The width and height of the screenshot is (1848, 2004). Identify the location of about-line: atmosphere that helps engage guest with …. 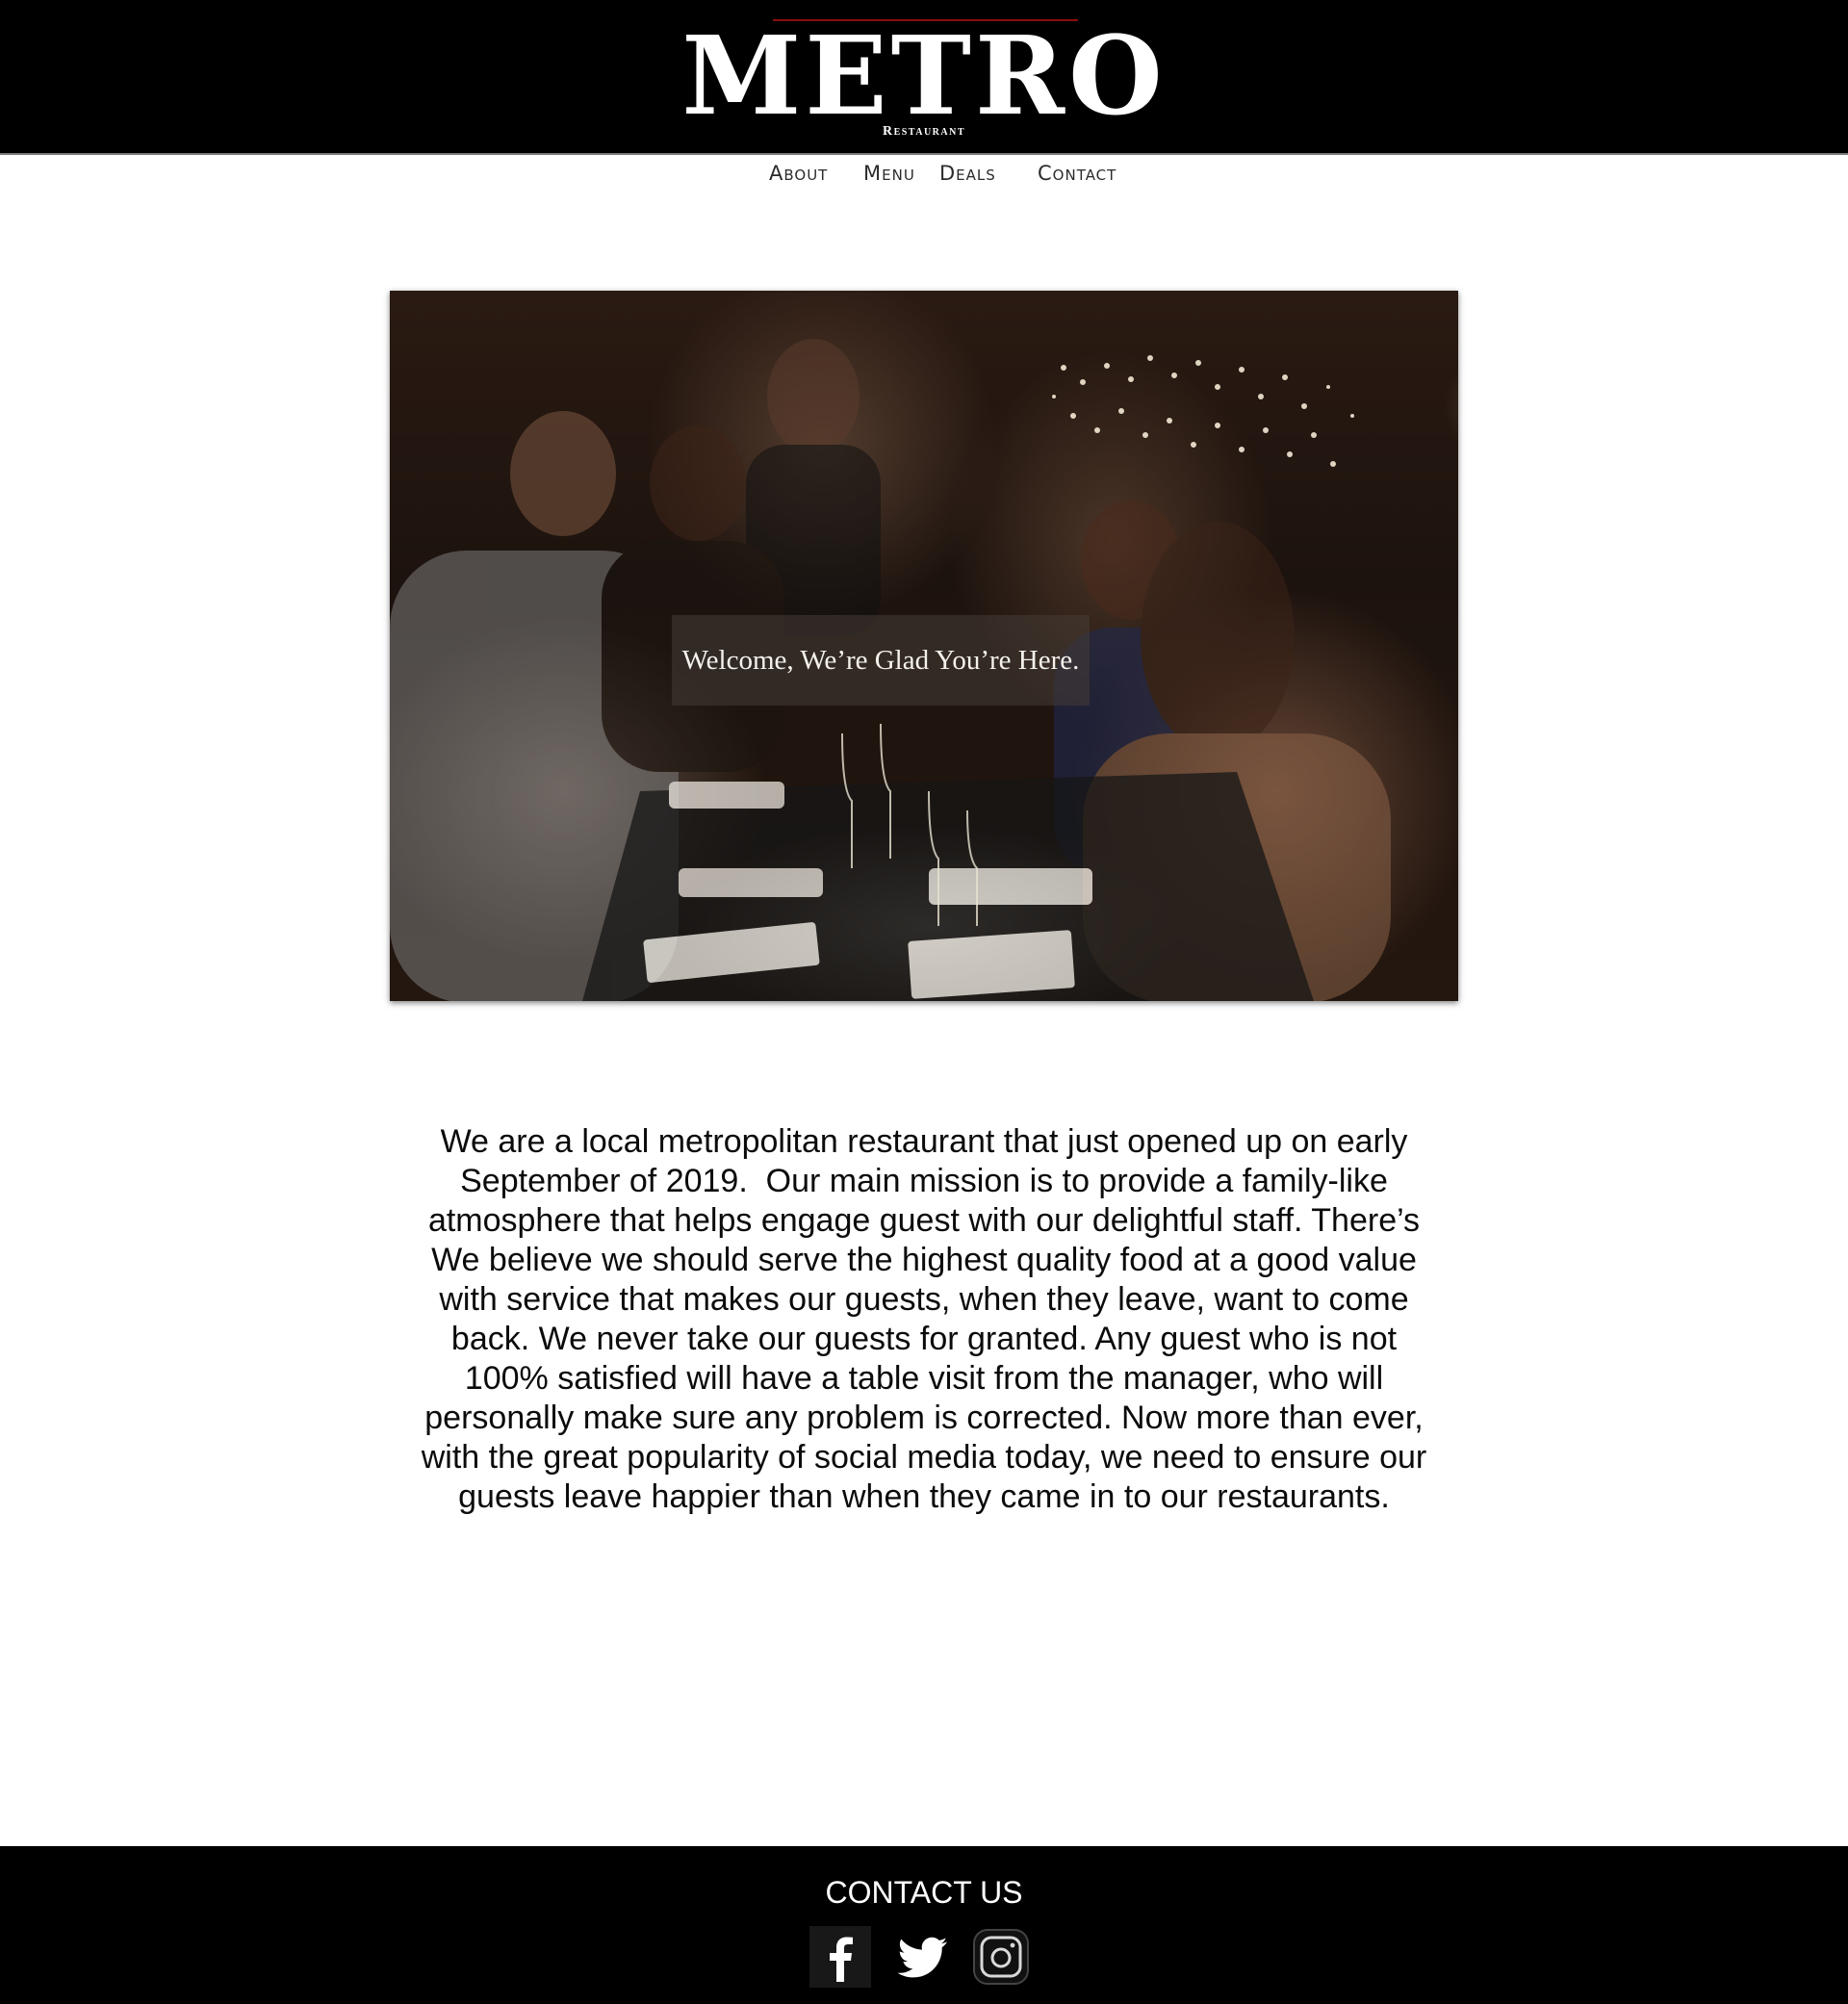
(924, 1220).